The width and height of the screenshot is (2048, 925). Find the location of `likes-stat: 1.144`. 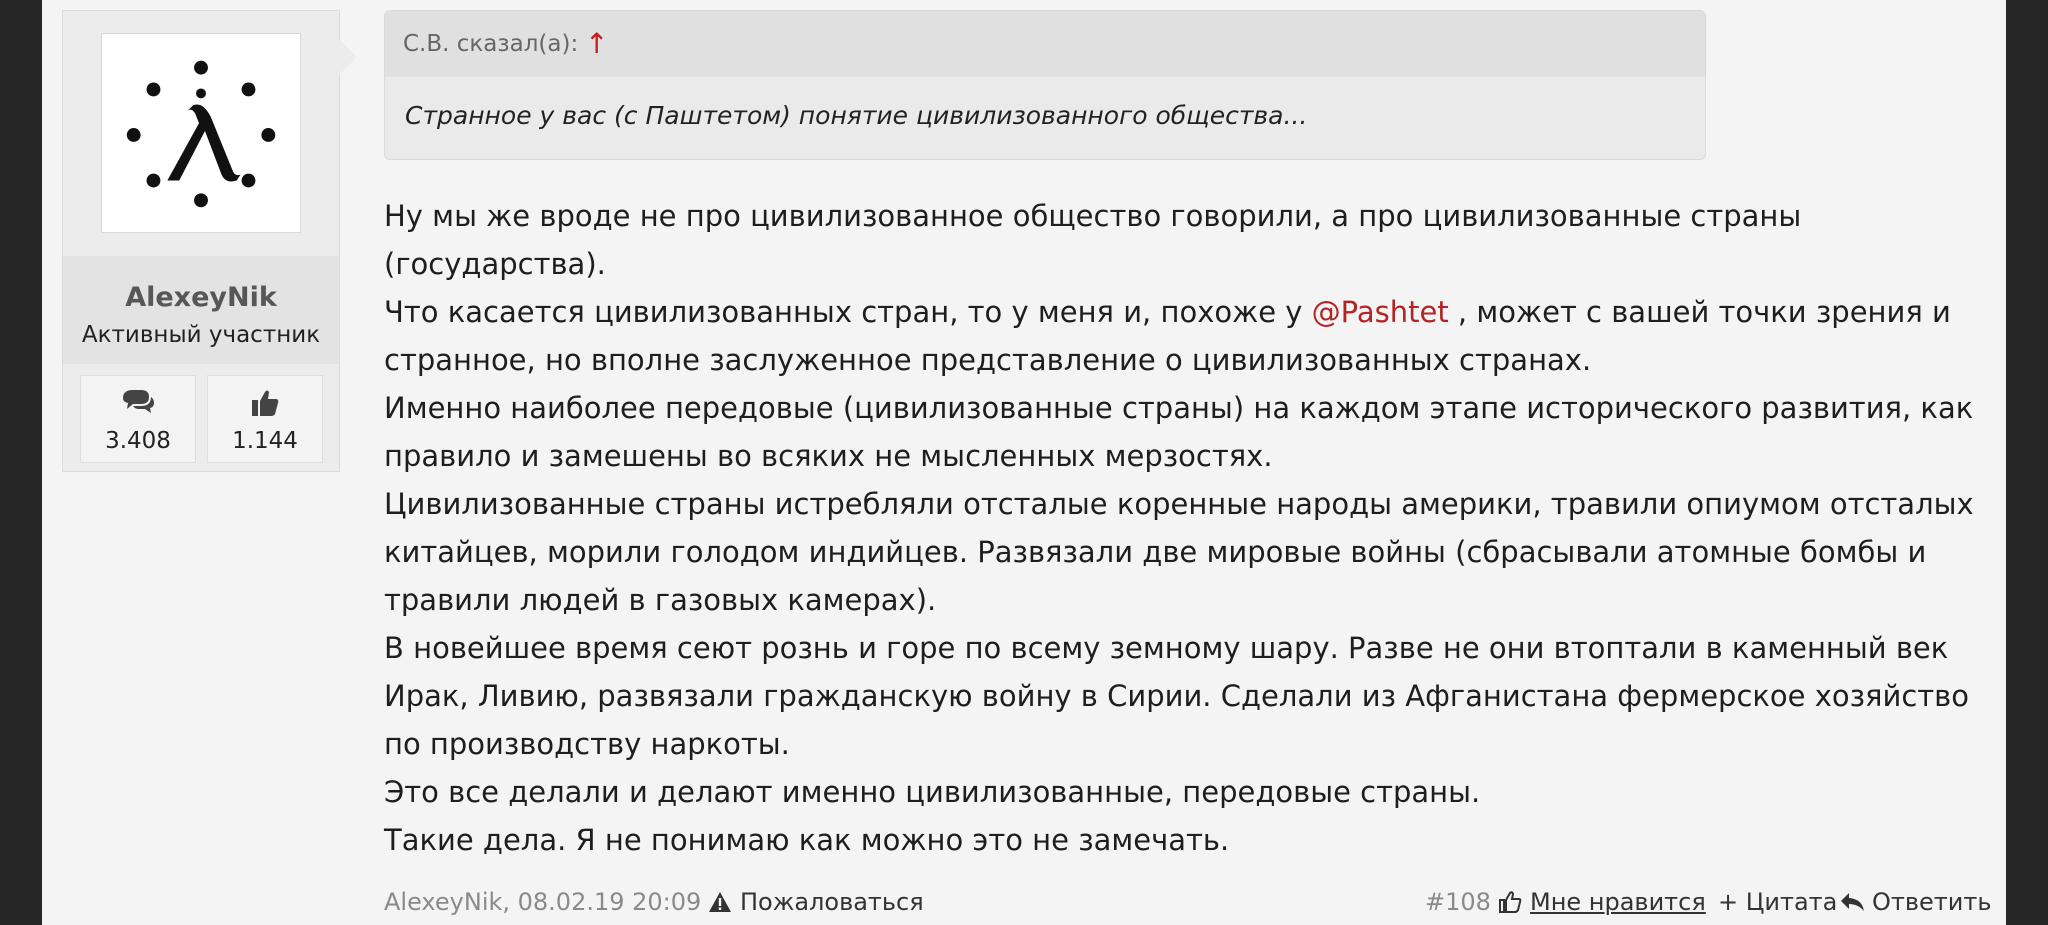

likes-stat: 1.144 is located at coordinates (265, 419).